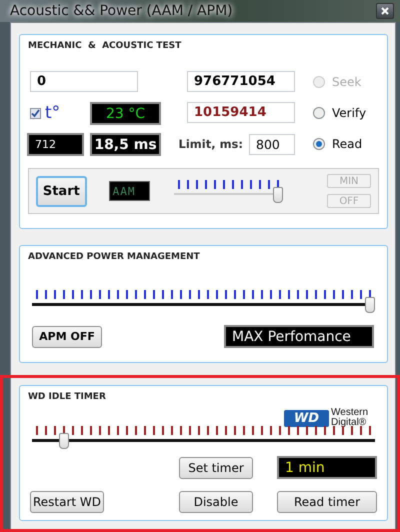 The width and height of the screenshot is (400, 532). What do you see at coordinates (67, 502) in the screenshot?
I see `restart-button: Restart WD` at bounding box center [67, 502].